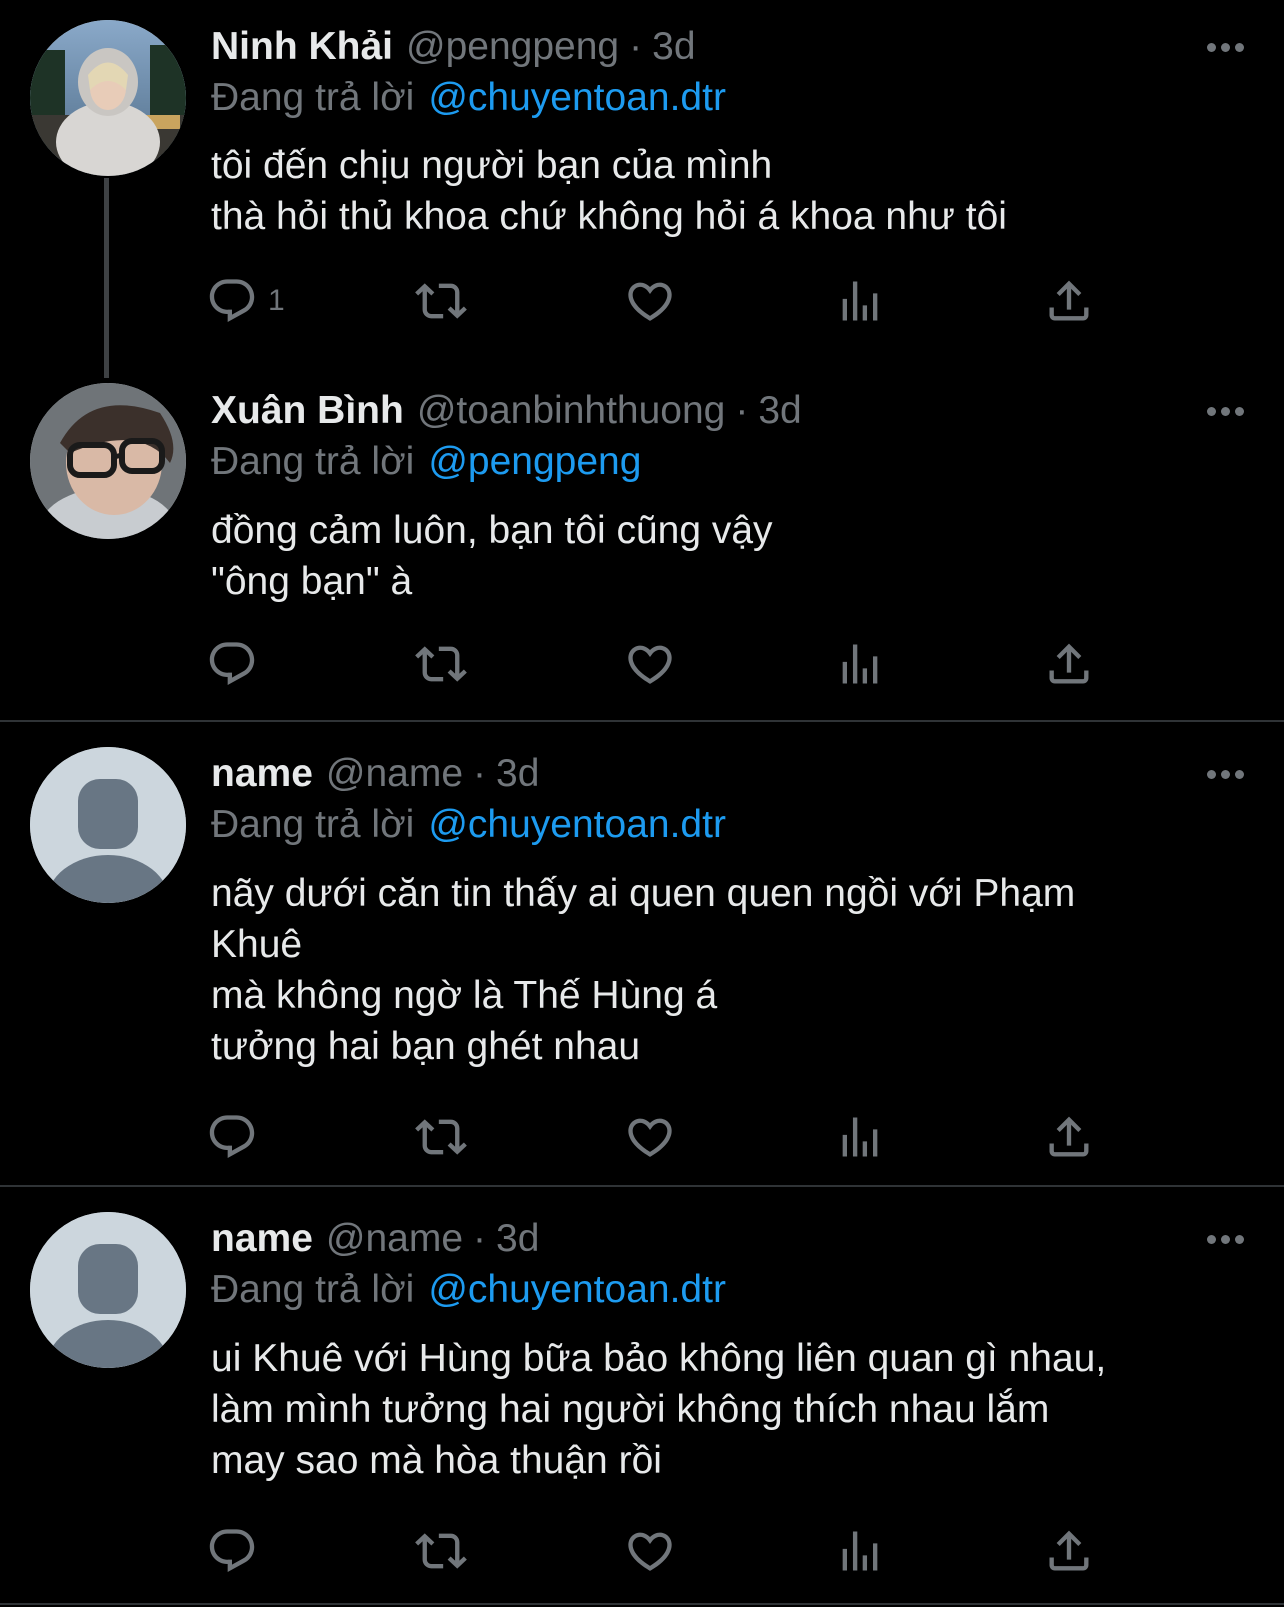 This screenshot has height=1607, width=1284. I want to click on user-handle: @toanbinhthuong, so click(571, 411).